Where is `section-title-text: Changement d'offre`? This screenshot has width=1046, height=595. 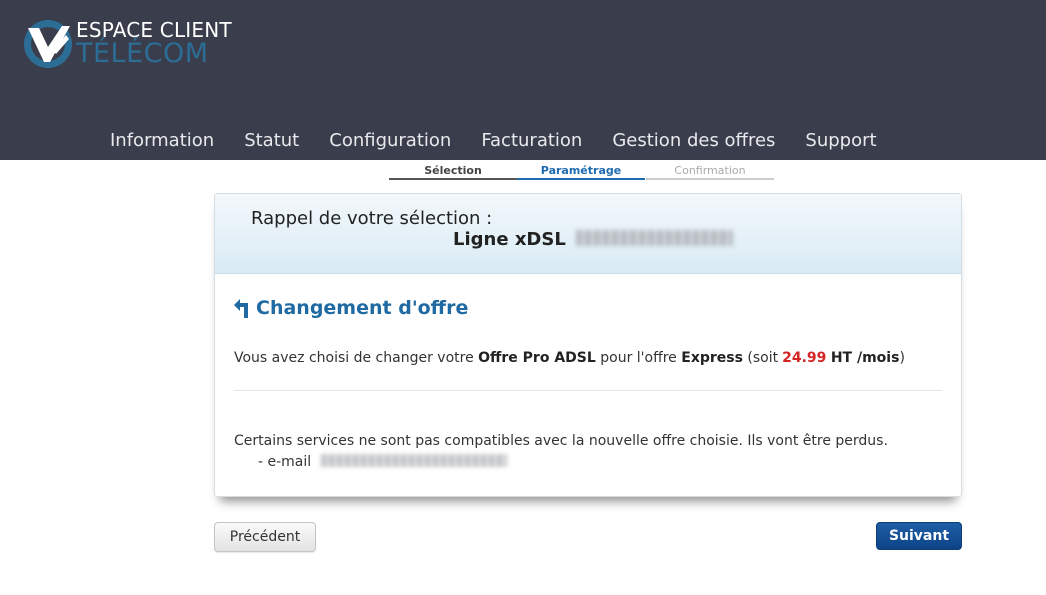
section-title-text: Changement d'offre is located at coordinates (362, 308).